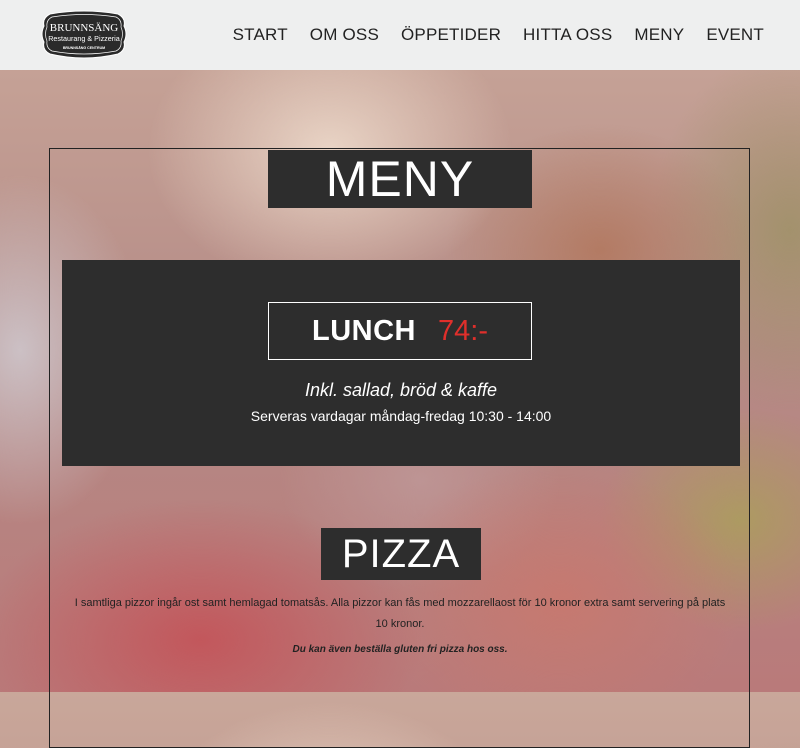 This screenshot has height=748, width=800. What do you see at coordinates (567, 35) in the screenshot?
I see `nav-hitta-oss: HITTA OSS` at bounding box center [567, 35].